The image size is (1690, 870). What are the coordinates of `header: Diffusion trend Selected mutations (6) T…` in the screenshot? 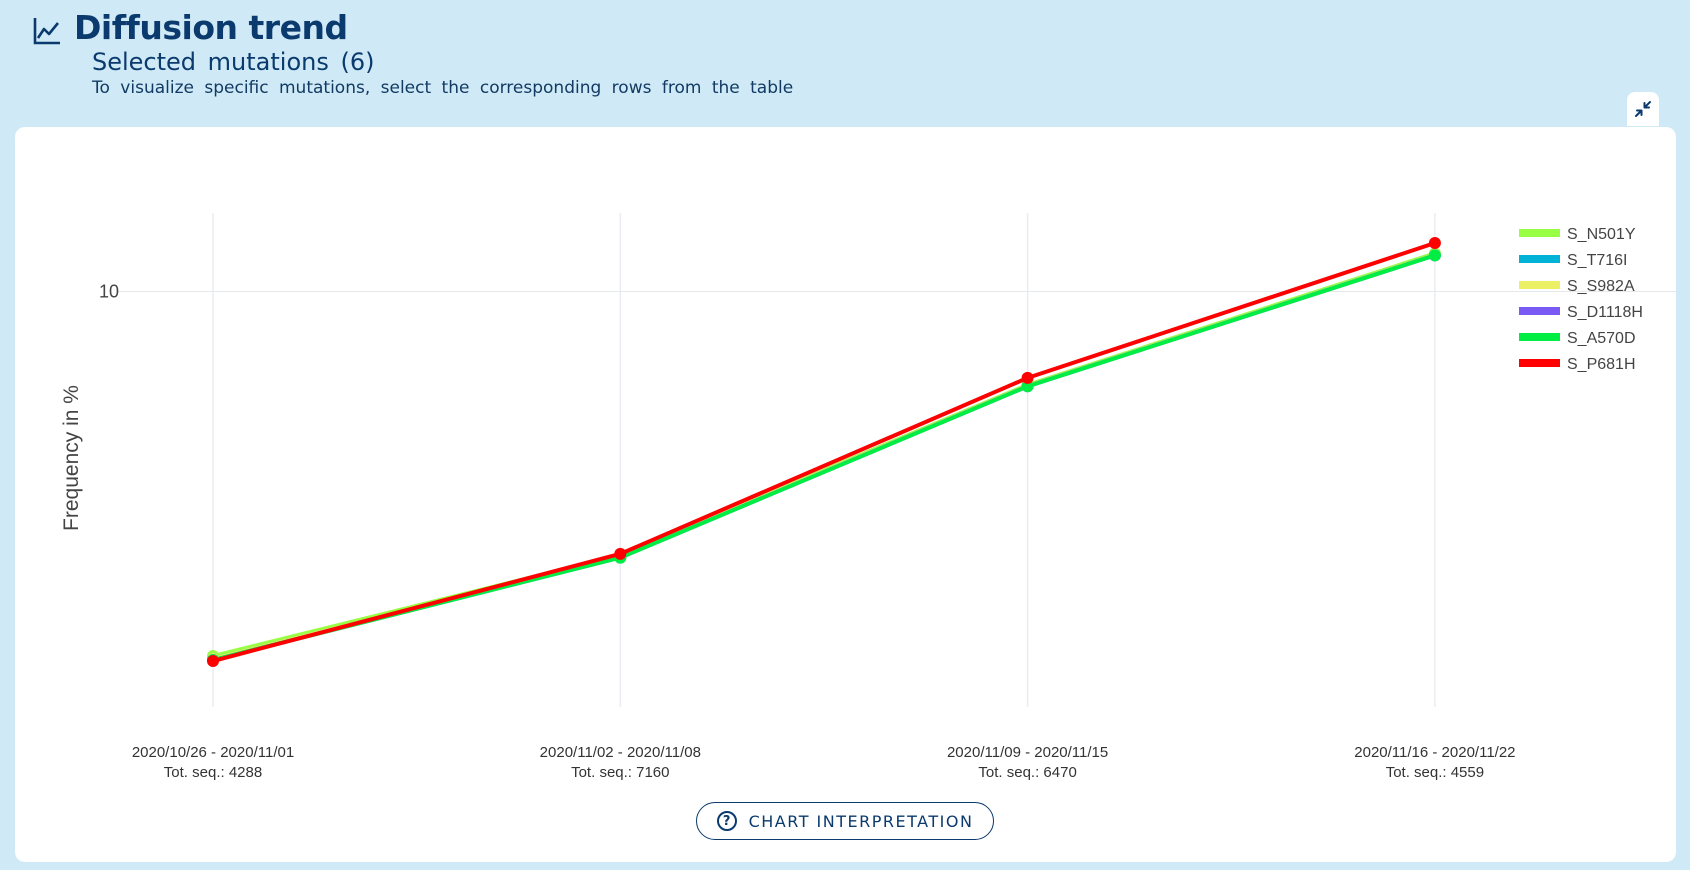 It's located at (845, 60).